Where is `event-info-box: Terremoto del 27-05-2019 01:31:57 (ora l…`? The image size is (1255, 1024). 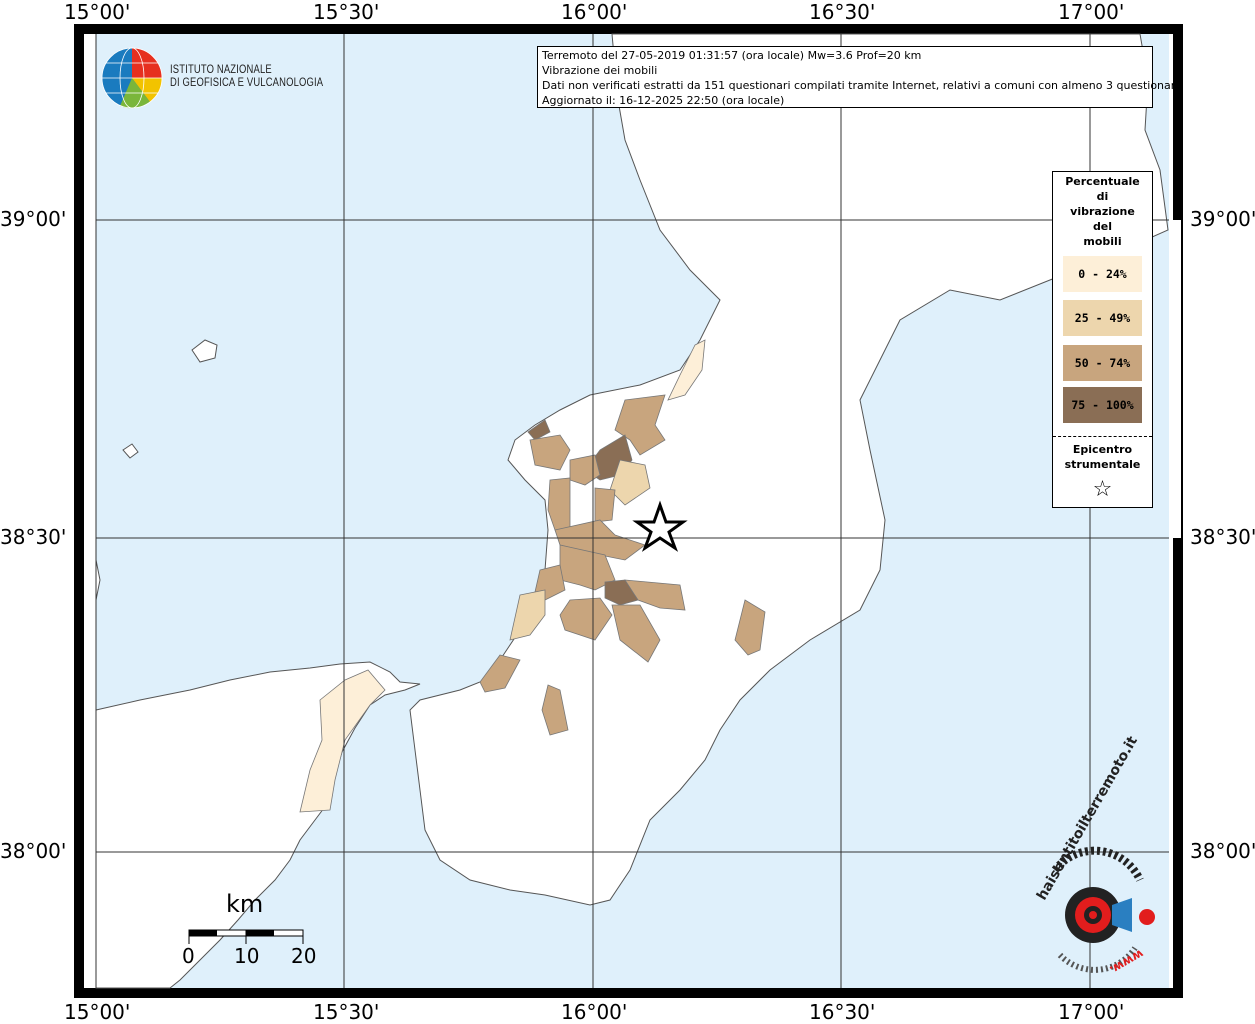 event-info-box: Terremoto del 27-05-2019 01:31:57 (ora l… is located at coordinates (859, 77).